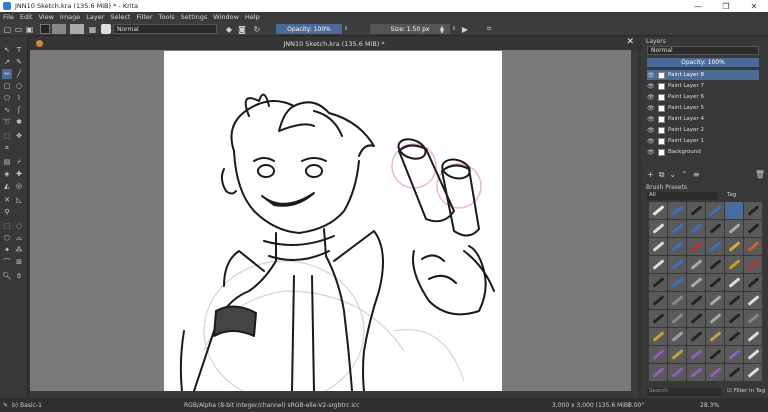 The width and height of the screenshot is (768, 412). I want to click on colorize-mask-tool-icon: ◈, so click(7, 174).